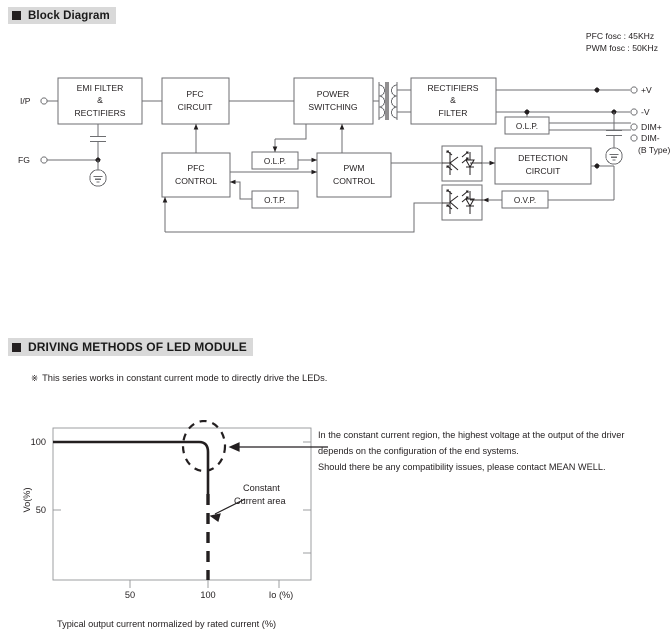  Describe the element at coordinates (130, 595) in the screenshot. I see `xtick-label-50: 50` at that location.